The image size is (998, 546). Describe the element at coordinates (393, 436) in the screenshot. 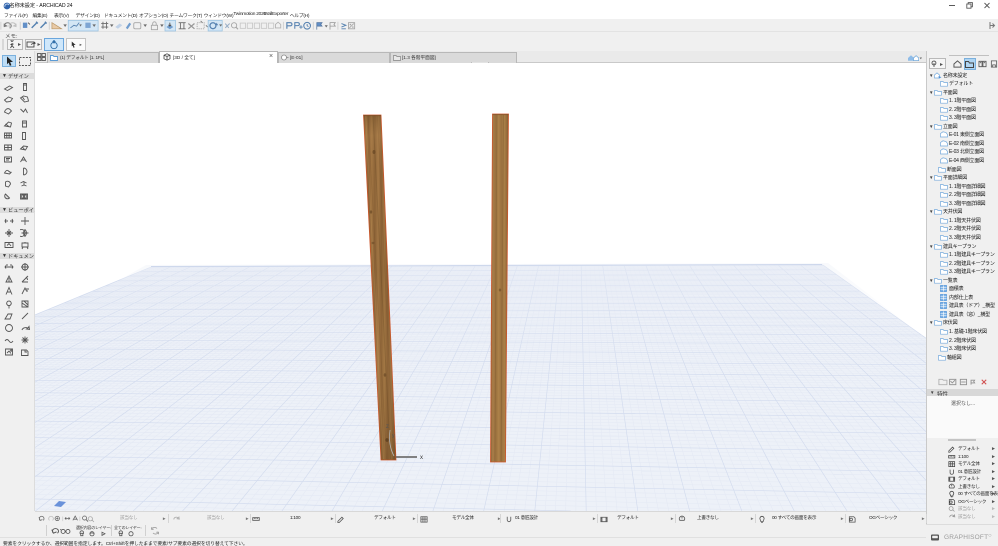

I see `svg-text: y` at that location.